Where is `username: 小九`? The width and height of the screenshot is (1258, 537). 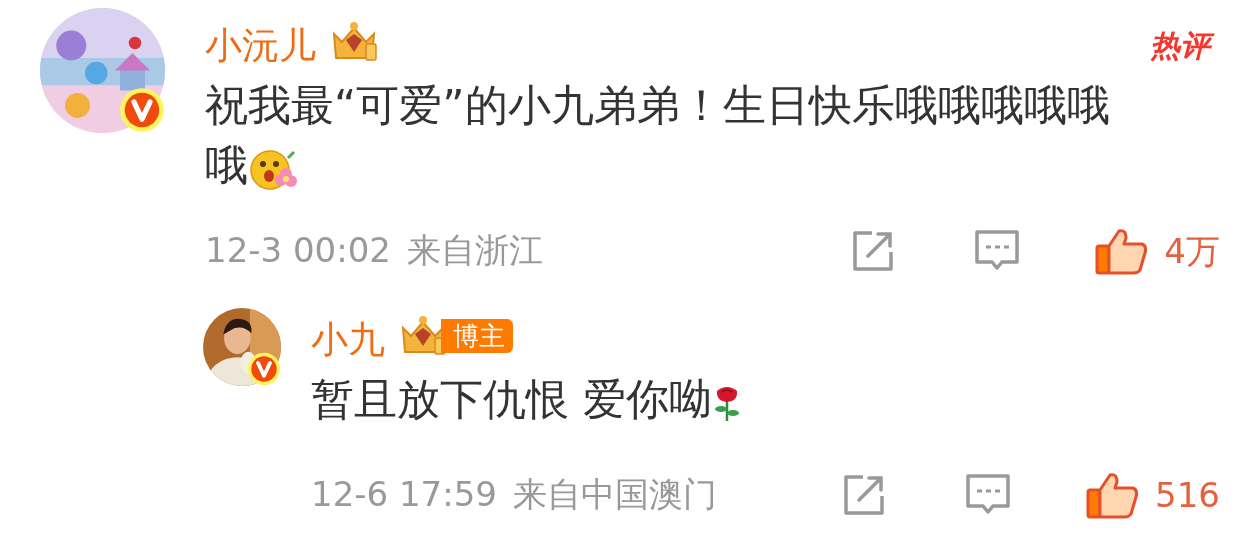 username: 小九 is located at coordinates (348, 339).